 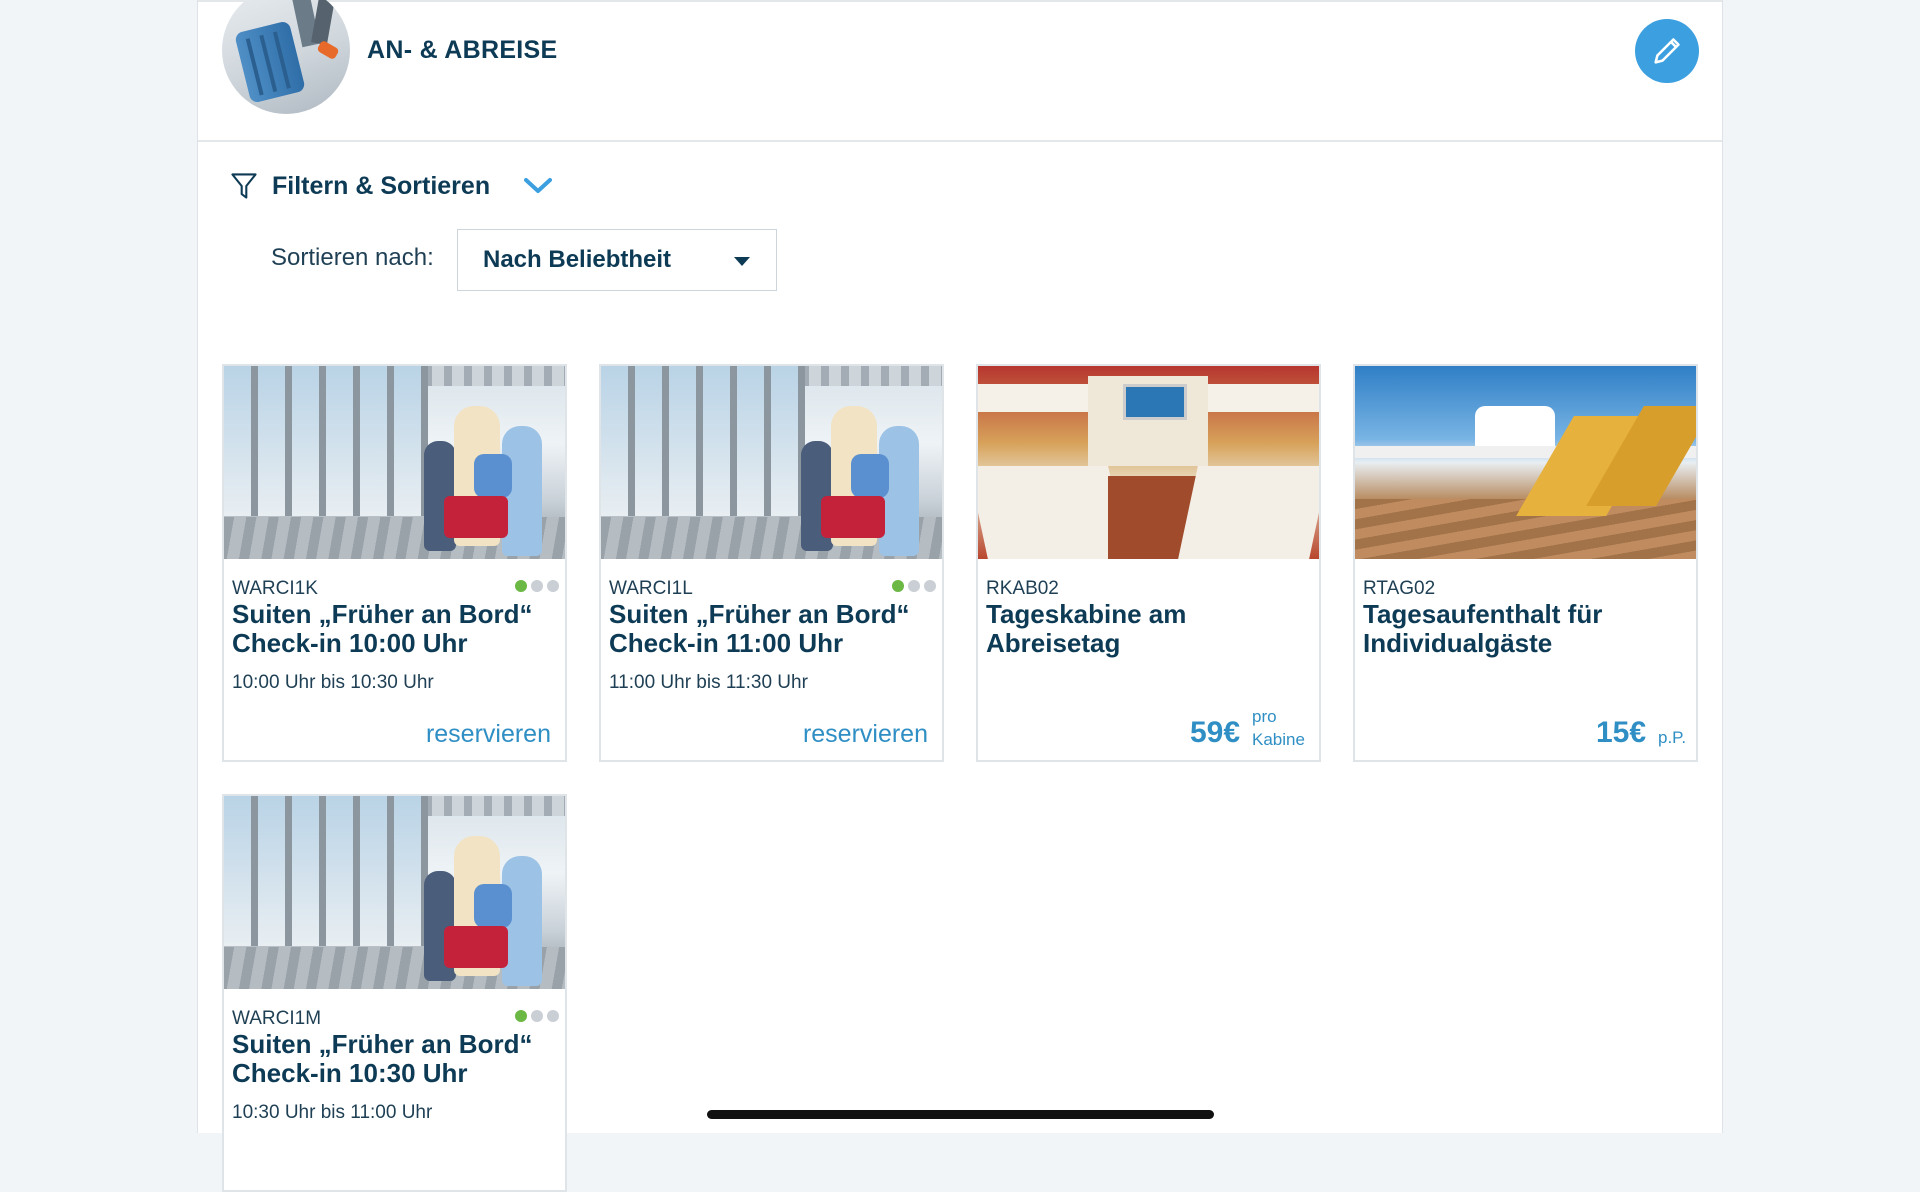 What do you see at coordinates (462, 50) in the screenshot?
I see `section-title: AN- & ABREISE` at bounding box center [462, 50].